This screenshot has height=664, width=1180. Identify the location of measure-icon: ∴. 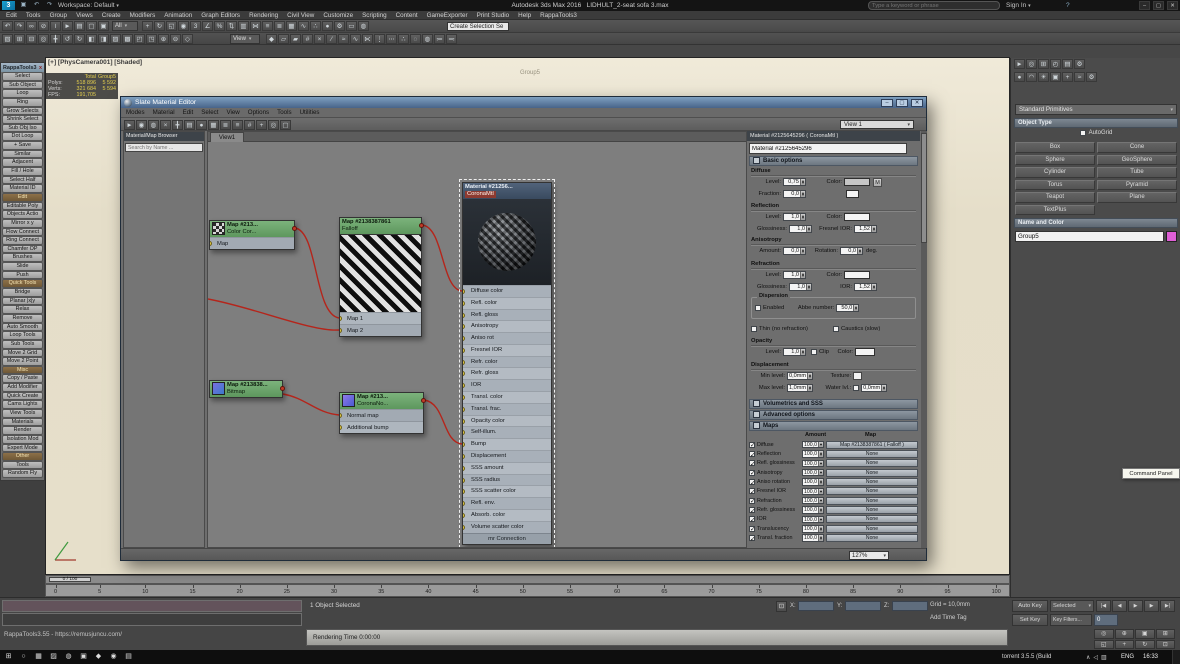
(403, 39).